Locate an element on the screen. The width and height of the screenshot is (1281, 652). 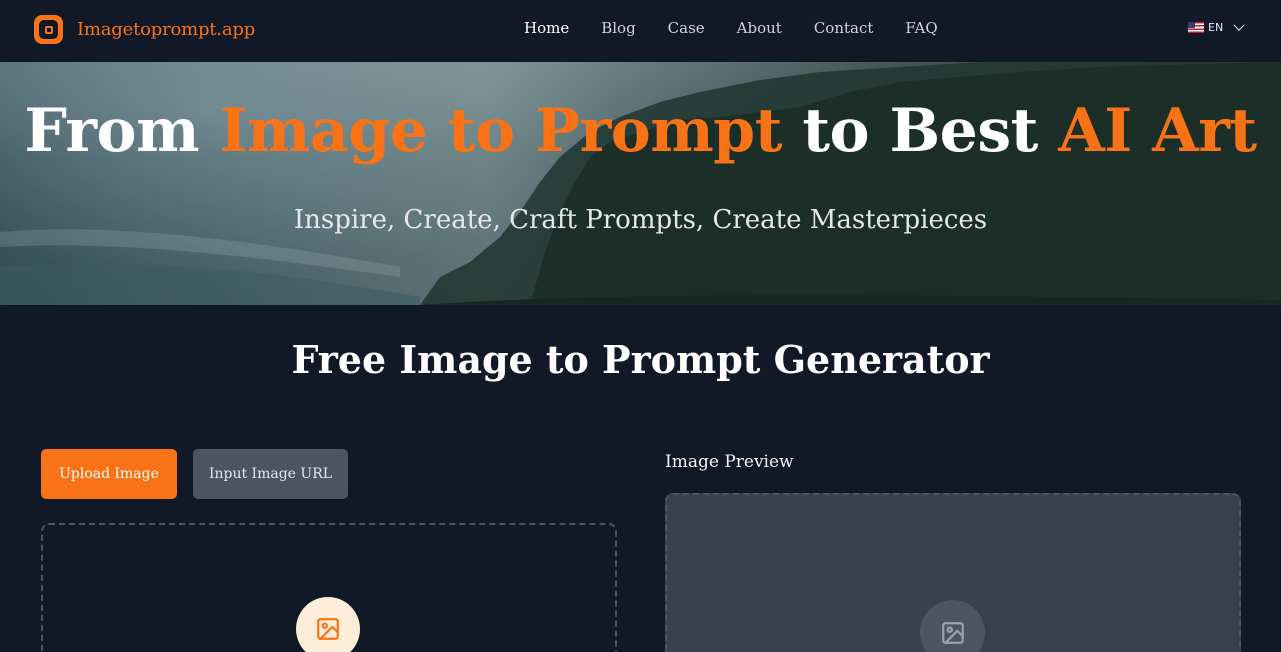
language-selector: EN is located at coordinates (1216, 26).